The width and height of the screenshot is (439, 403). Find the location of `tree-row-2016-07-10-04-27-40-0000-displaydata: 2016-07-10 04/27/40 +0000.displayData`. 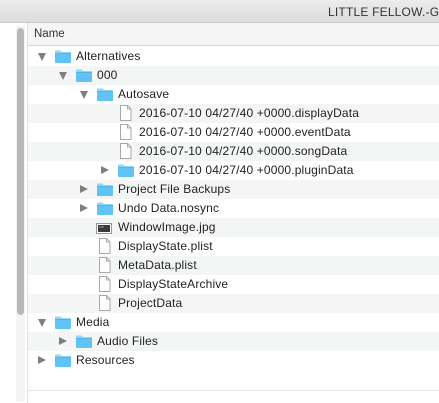

tree-row-2016-07-10-04-27-40-0000-displaydata: 2016-07-10 04/27/40 +0000.displayData is located at coordinates (233, 113).